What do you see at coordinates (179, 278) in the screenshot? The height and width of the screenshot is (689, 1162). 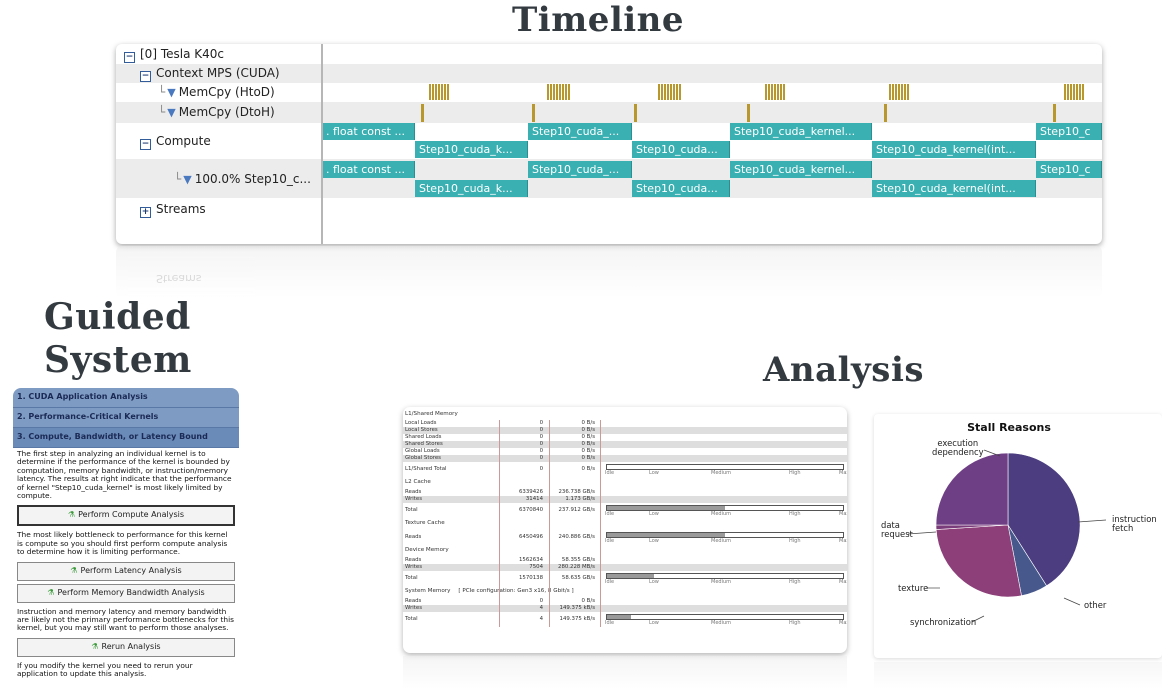 I see `reflection-text: Streams` at bounding box center [179, 278].